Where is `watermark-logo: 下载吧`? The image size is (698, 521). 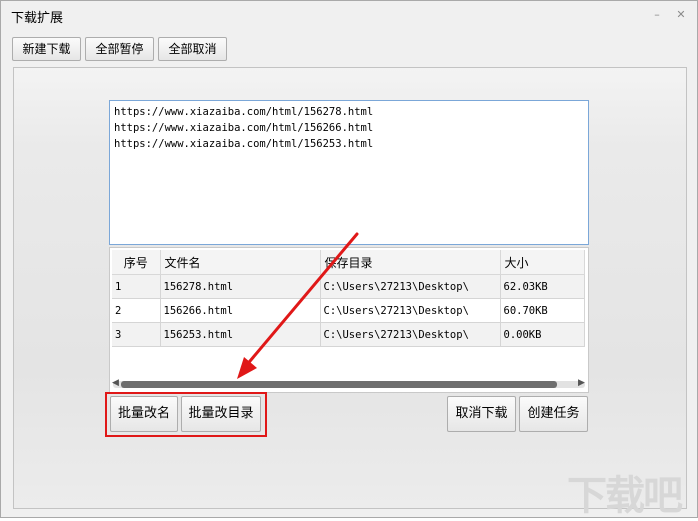
watermark-logo: 下载吧 is located at coordinates (632, 489).